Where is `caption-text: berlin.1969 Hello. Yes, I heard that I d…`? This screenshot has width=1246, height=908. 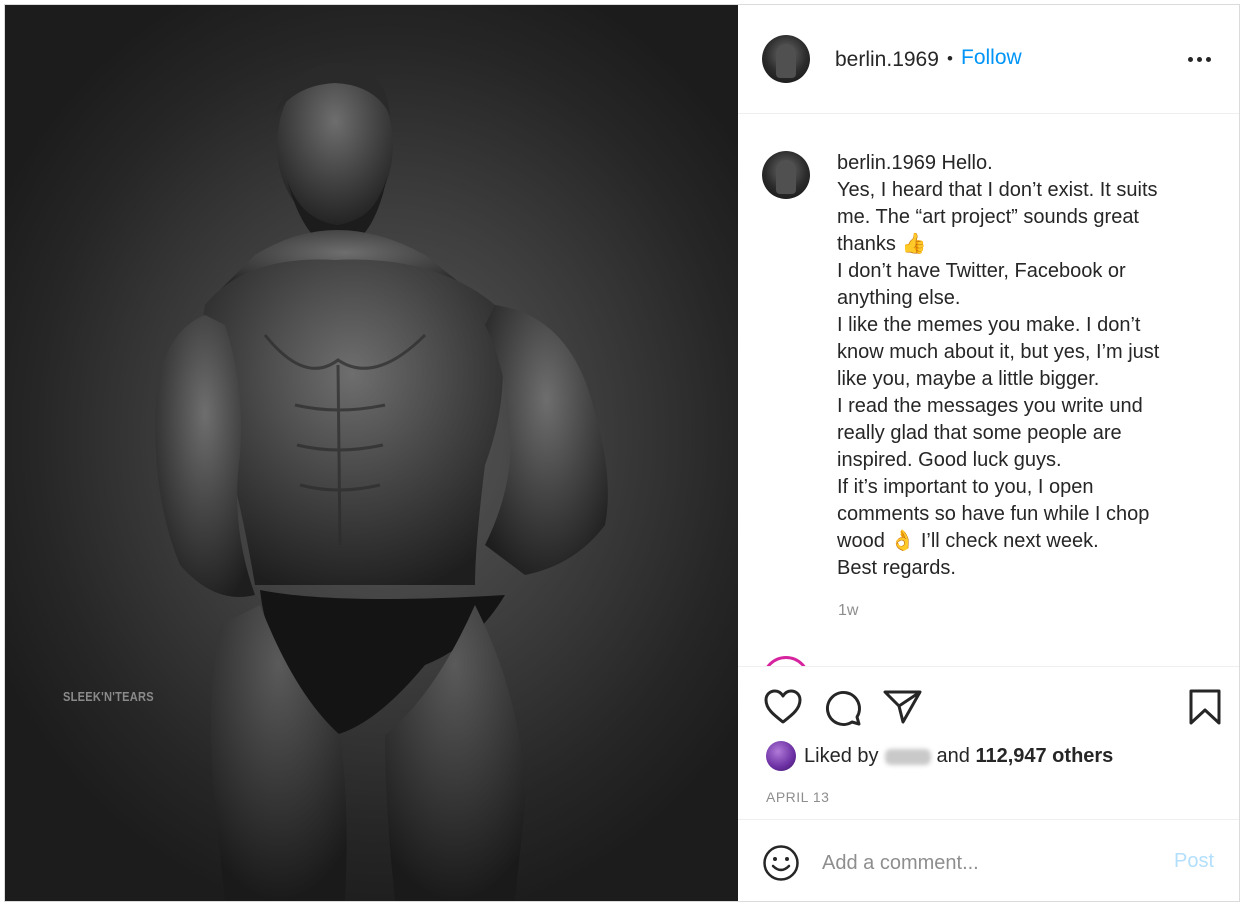 caption-text: berlin.1969 Hello. Yes, I heard that I d… is located at coordinates (1017, 366).